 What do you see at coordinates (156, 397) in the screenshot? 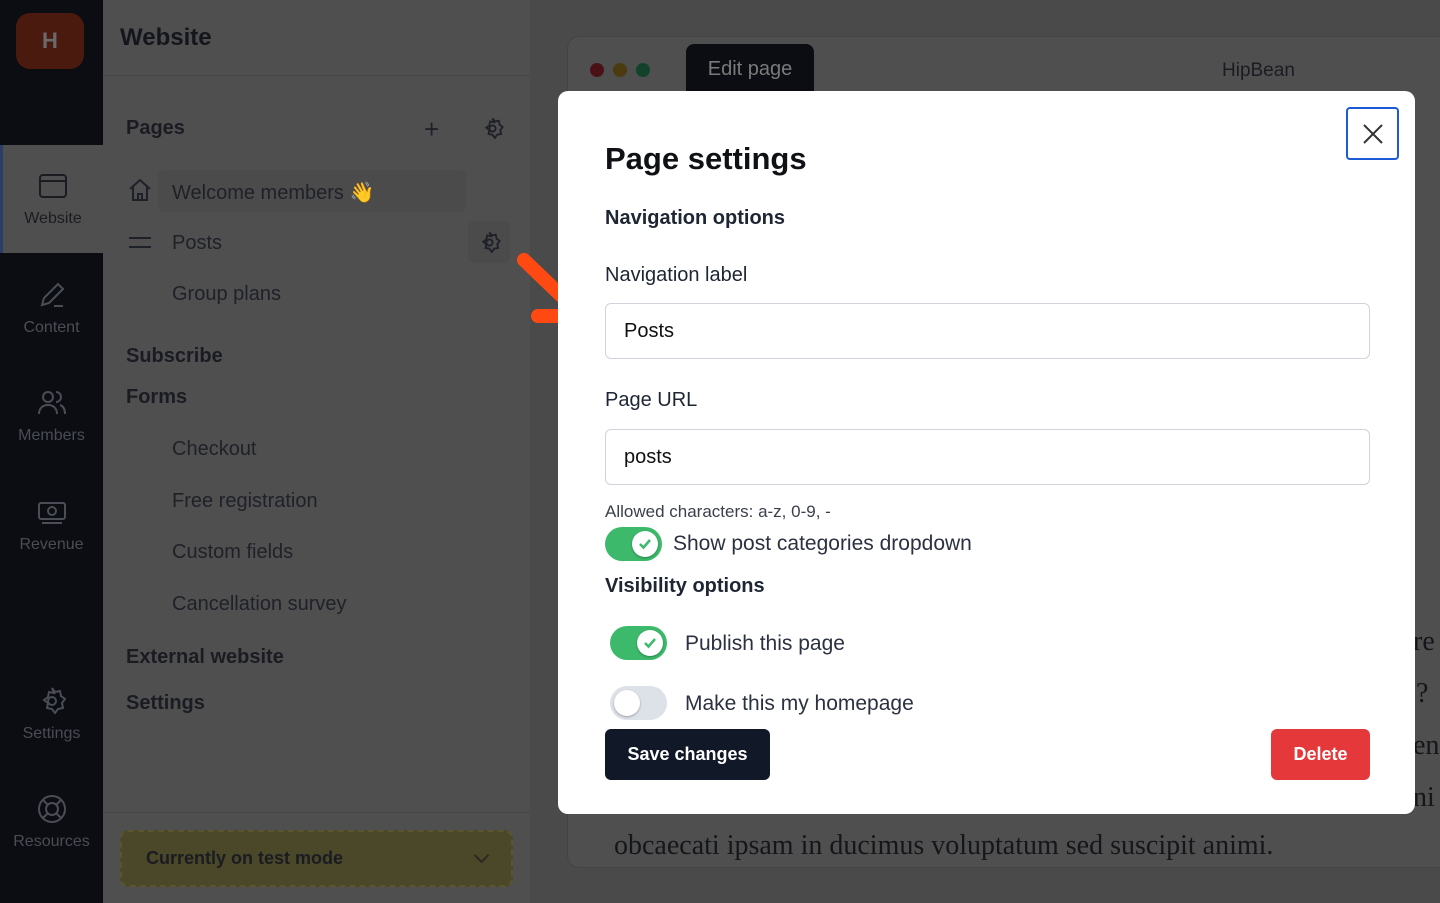
I see `forms-heading: Forms` at bounding box center [156, 397].